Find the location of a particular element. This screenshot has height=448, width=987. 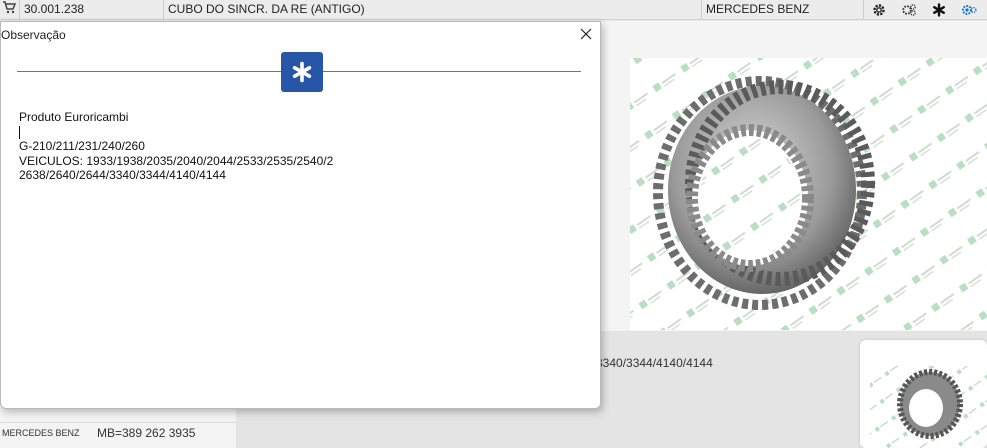

observation-line: Produto Euroricambi is located at coordinates (74, 117).